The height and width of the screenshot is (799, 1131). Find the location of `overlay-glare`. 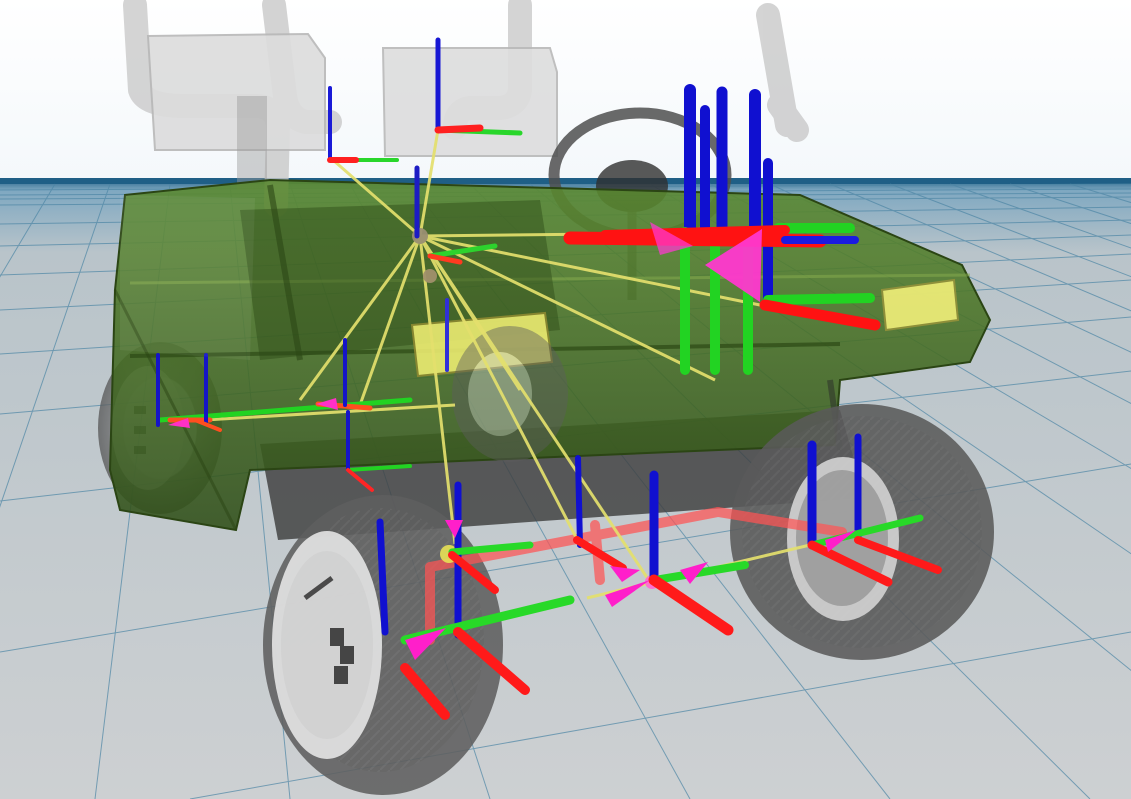

overlay-glare is located at coordinates (187, 277).